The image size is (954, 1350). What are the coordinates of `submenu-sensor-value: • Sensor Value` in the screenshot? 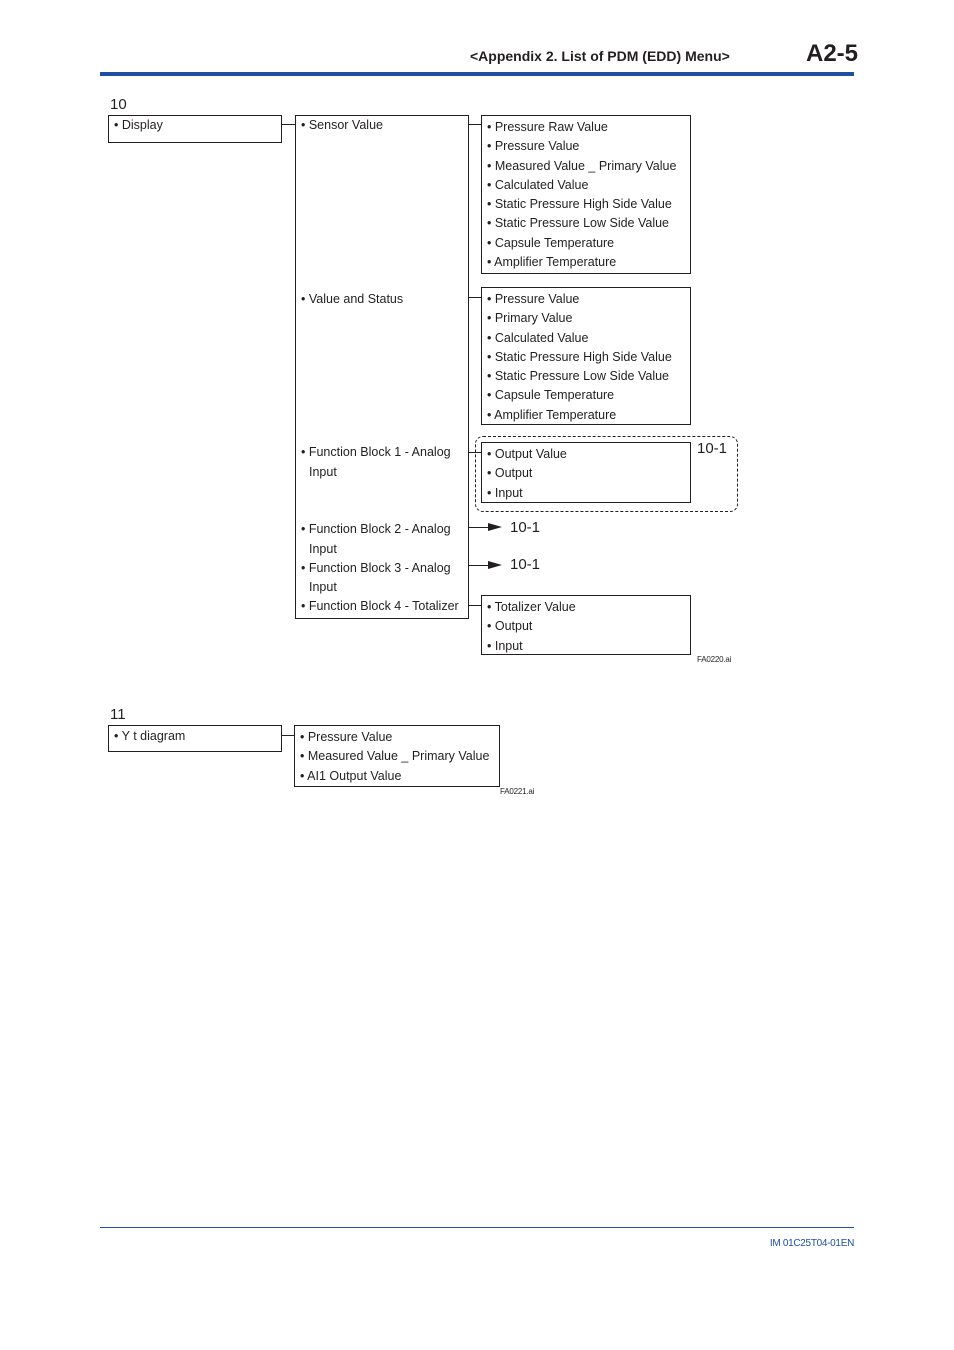 It's located at (342, 125).